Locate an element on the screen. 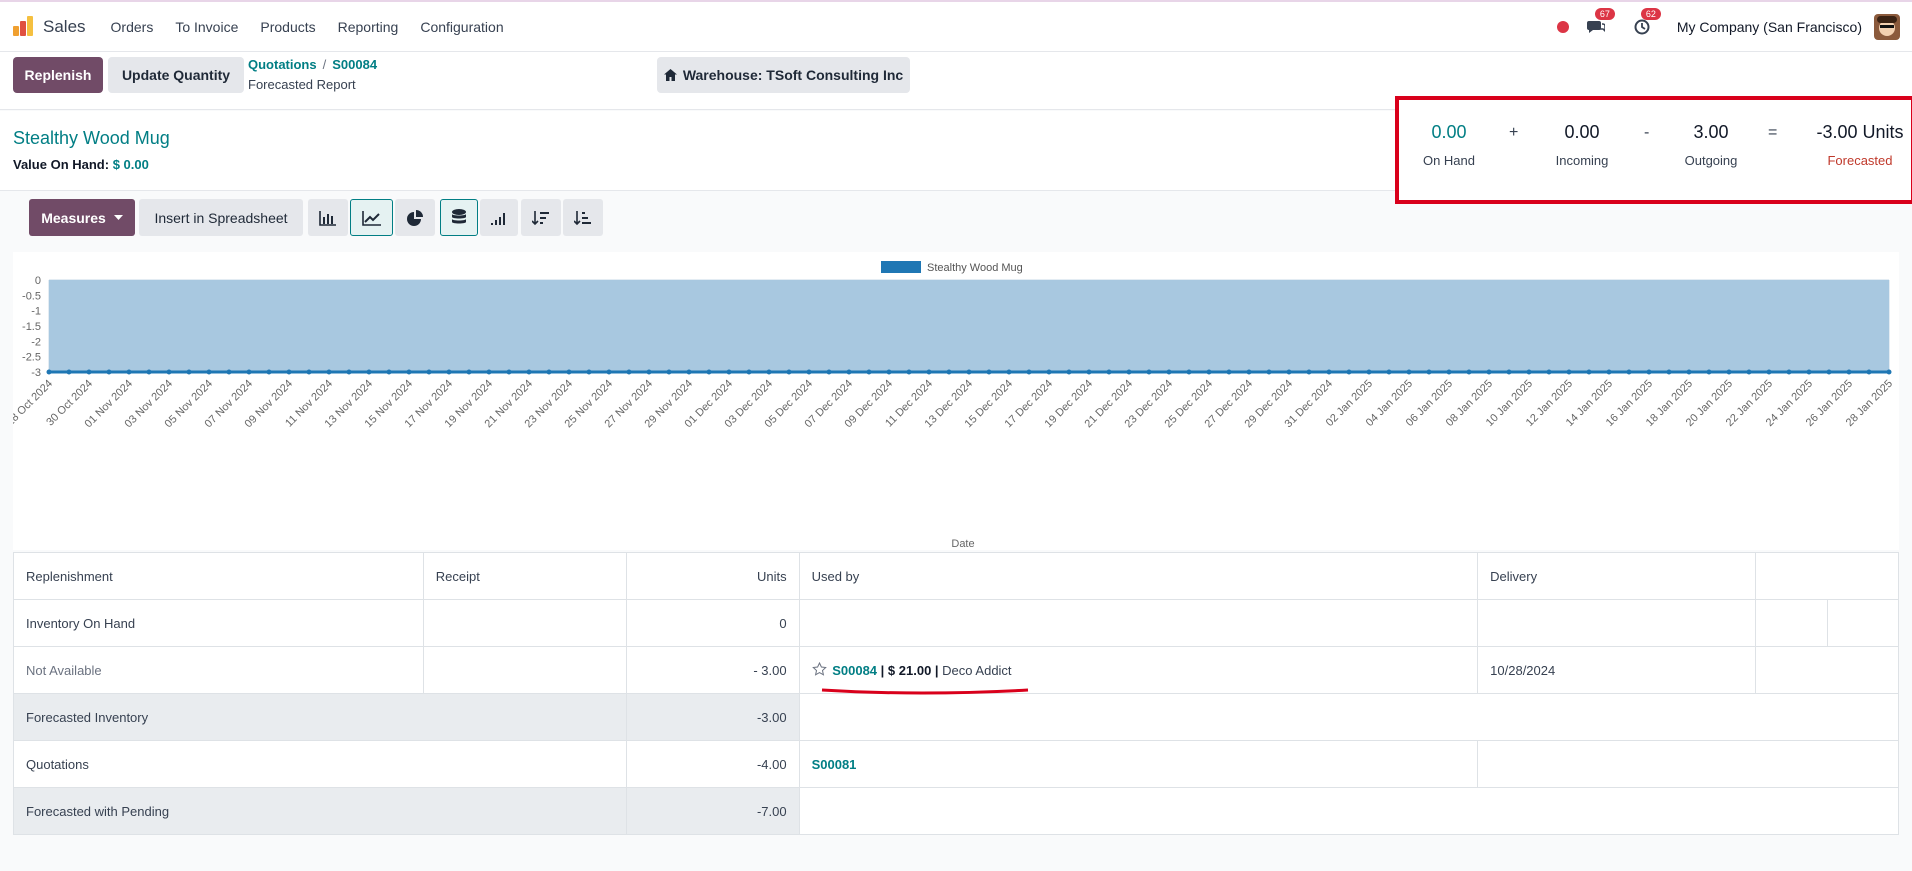 This screenshot has width=1912, height=871. breadcrumb-quotations: Quotations is located at coordinates (282, 64).